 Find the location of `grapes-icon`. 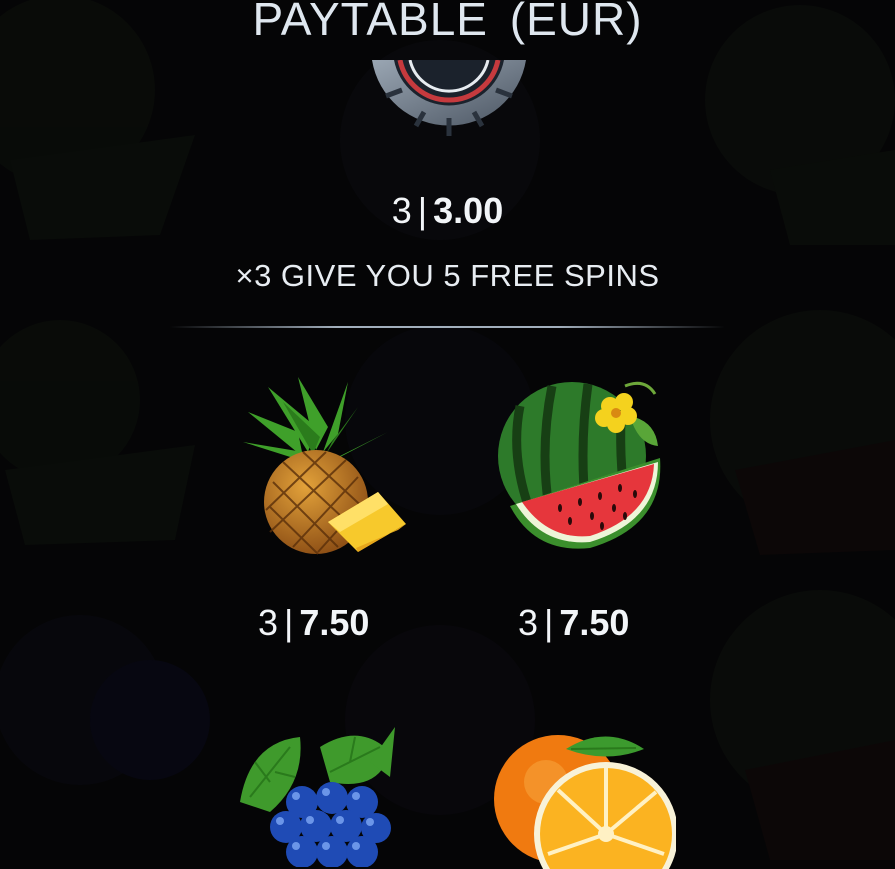

grapes-icon is located at coordinates (317, 797).